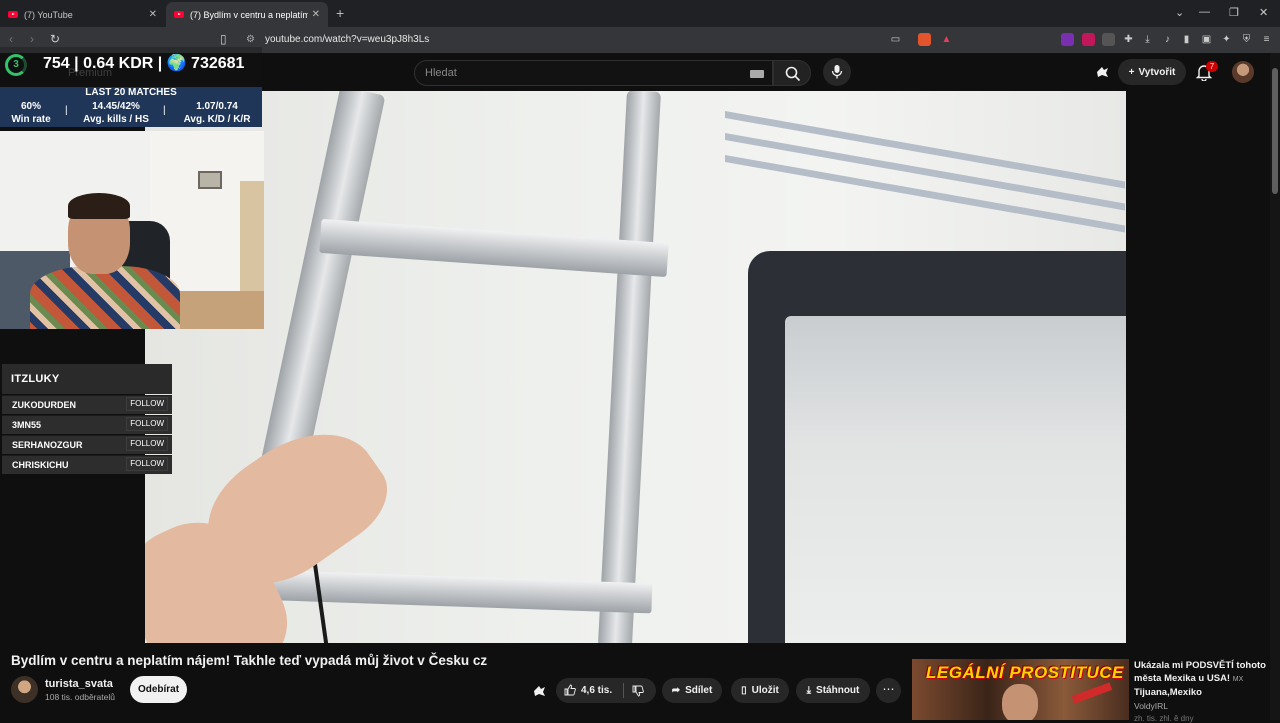 The width and height of the screenshot is (1280, 723). I want to click on tab-youtube-home: (7) YouTube ✕, so click(82, 14).